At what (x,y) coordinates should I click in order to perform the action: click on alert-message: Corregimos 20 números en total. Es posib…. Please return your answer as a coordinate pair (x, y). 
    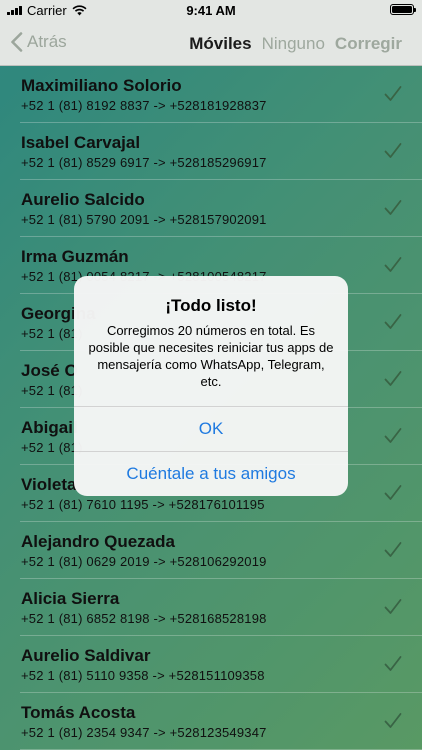
    Looking at the image, I should click on (211, 356).